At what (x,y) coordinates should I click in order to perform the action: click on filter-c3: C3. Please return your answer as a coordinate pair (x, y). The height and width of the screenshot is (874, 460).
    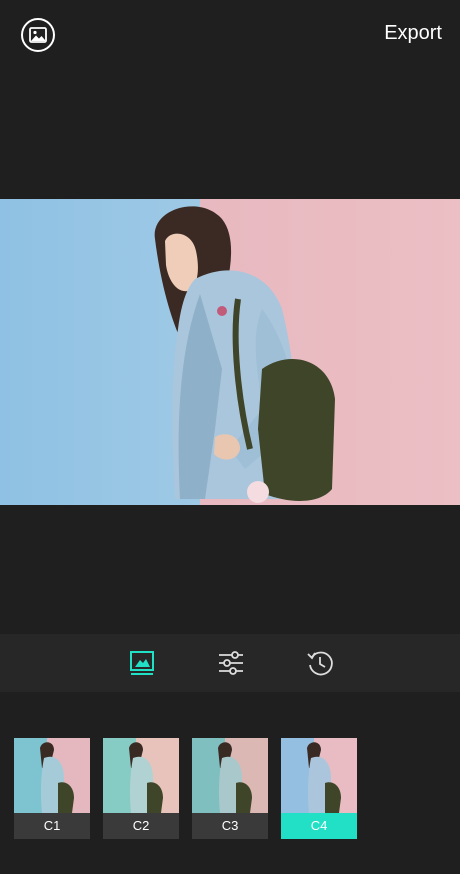
    Looking at the image, I should click on (230, 788).